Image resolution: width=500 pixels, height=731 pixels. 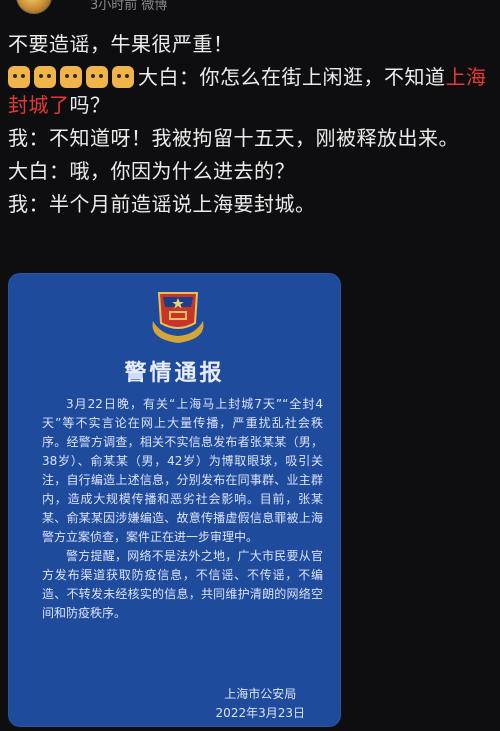 What do you see at coordinates (260, 713) in the screenshot?
I see `notice-date: 2022年3月23日` at bounding box center [260, 713].